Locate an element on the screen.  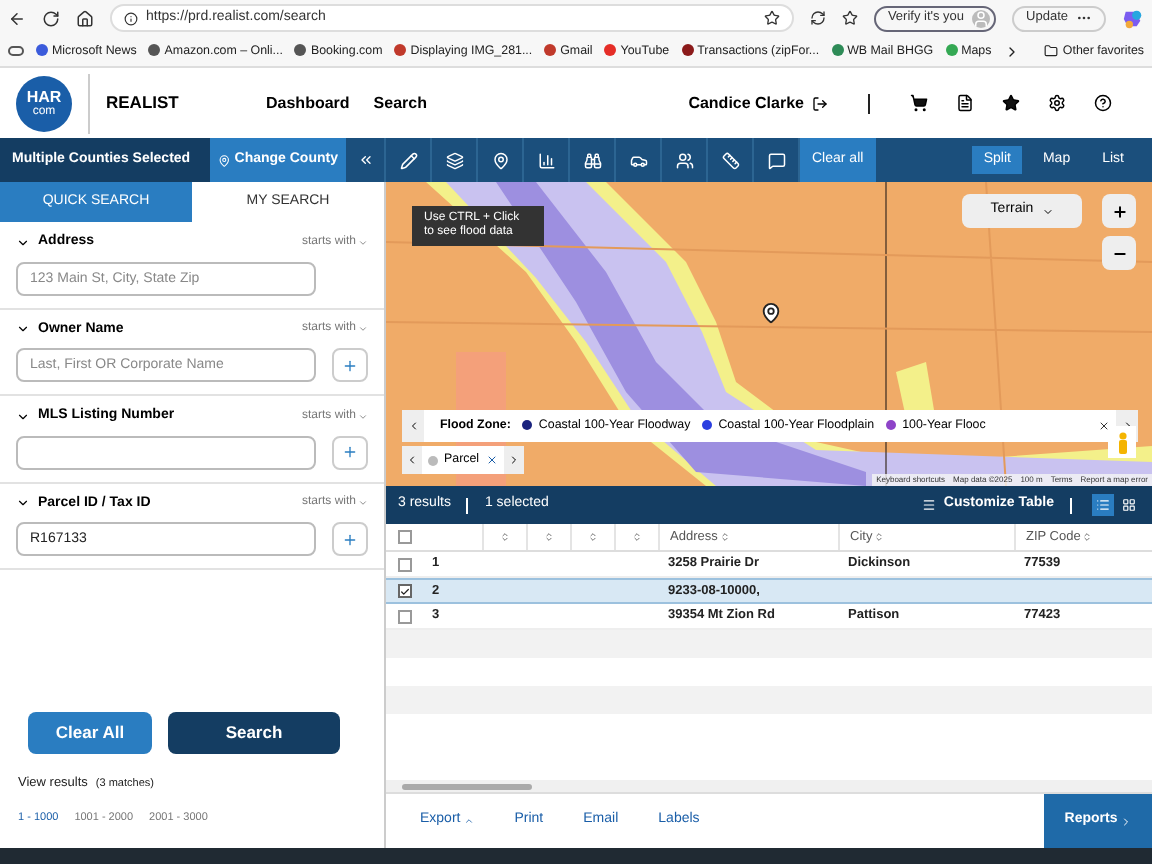
reload-icon is located at coordinates (51, 18).